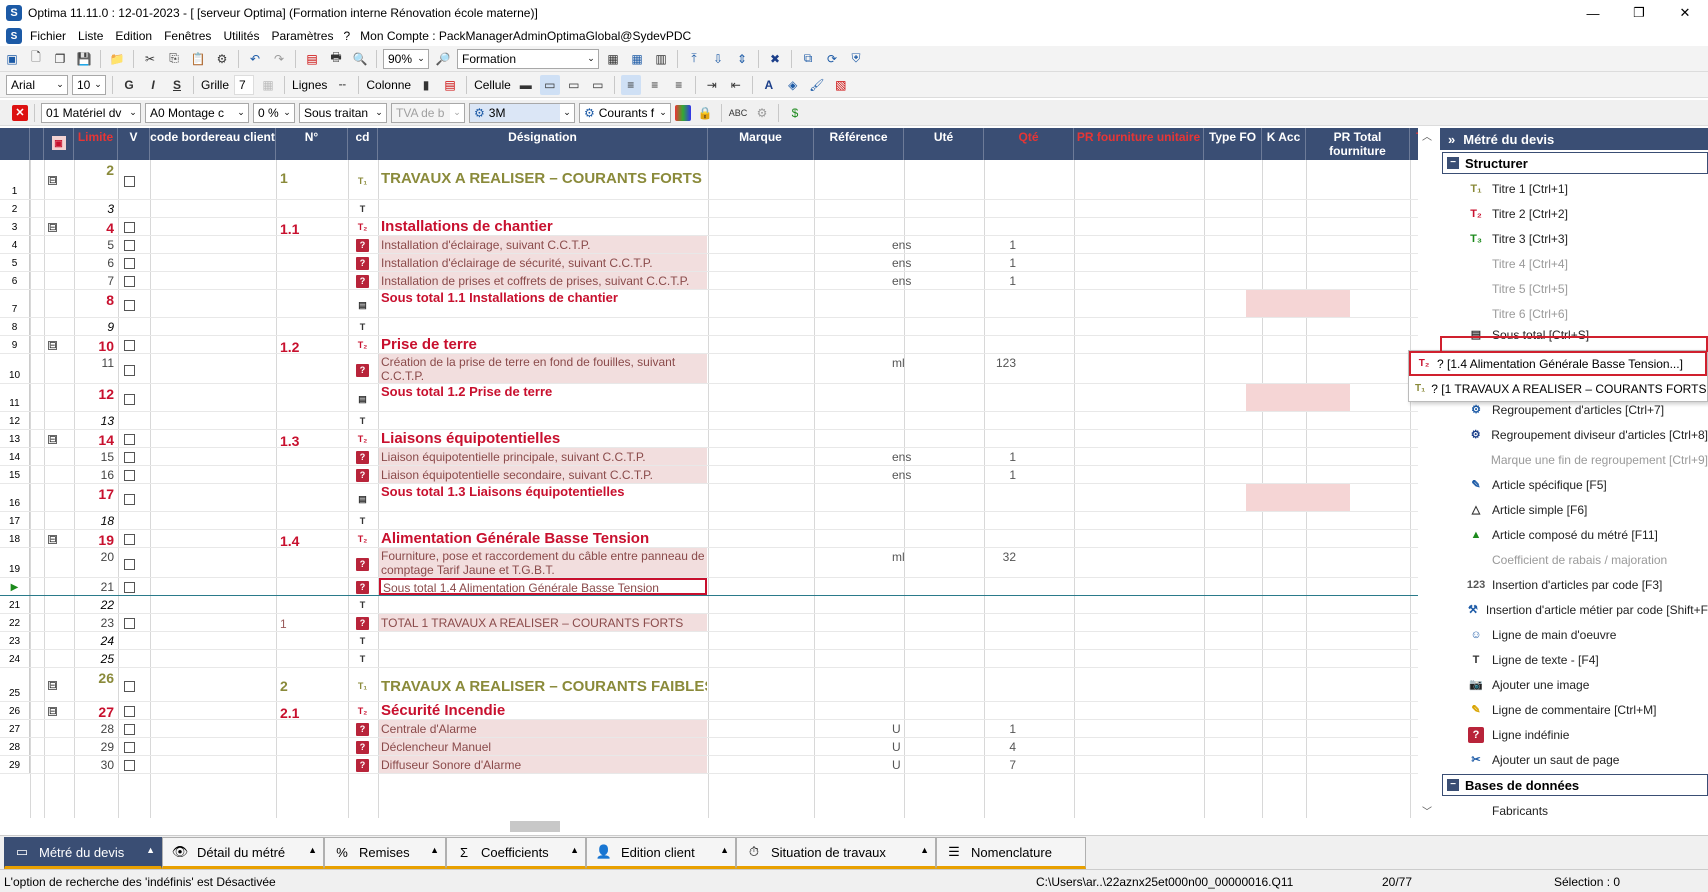 This screenshot has width=1708, height=892. What do you see at coordinates (978, 474) in the screenshot?
I see `quantity-cell: 1` at bounding box center [978, 474].